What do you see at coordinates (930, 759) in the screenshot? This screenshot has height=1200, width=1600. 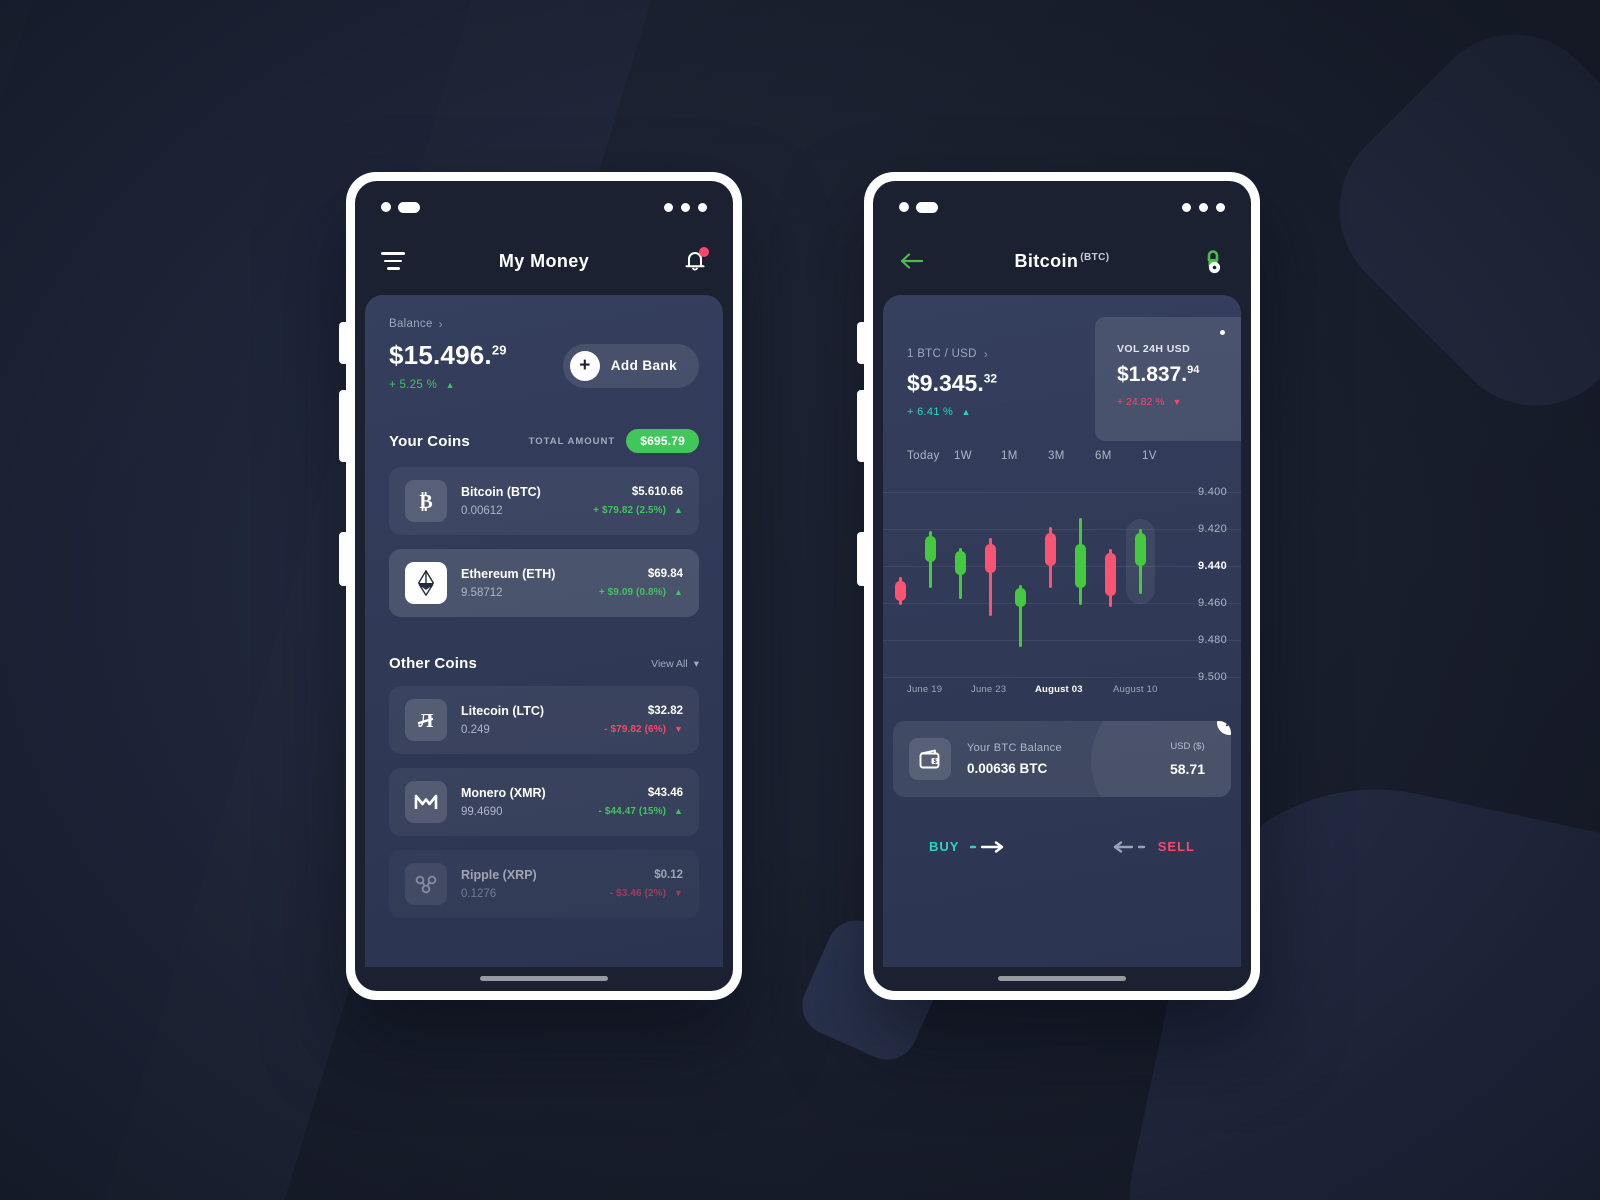 I see `wallet-icon: $` at bounding box center [930, 759].